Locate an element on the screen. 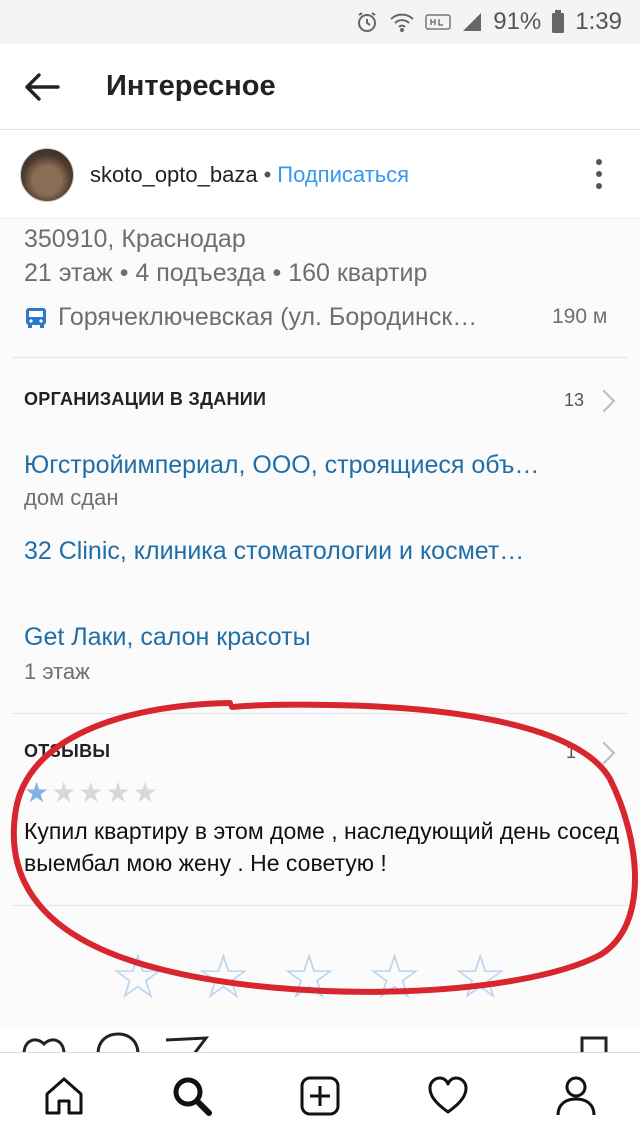  alarm-icon is located at coordinates (367, 22).